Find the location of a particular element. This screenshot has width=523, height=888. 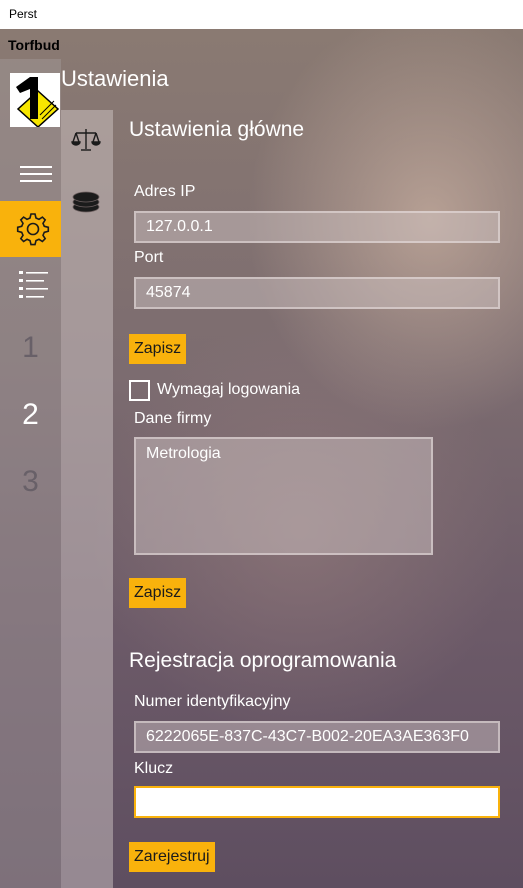

nav-item-2: 2 is located at coordinates (30, 415).